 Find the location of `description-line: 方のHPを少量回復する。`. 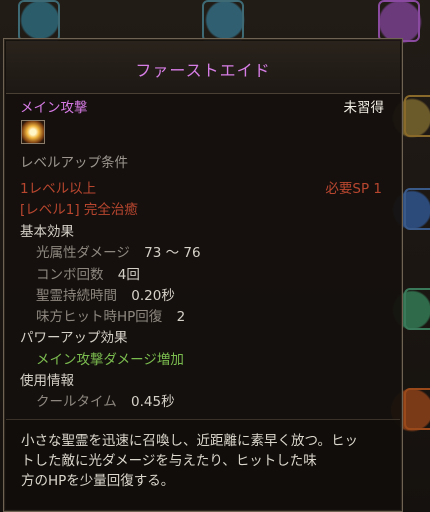

description-line: 方のHPを少量回復する。 is located at coordinates (98, 481).